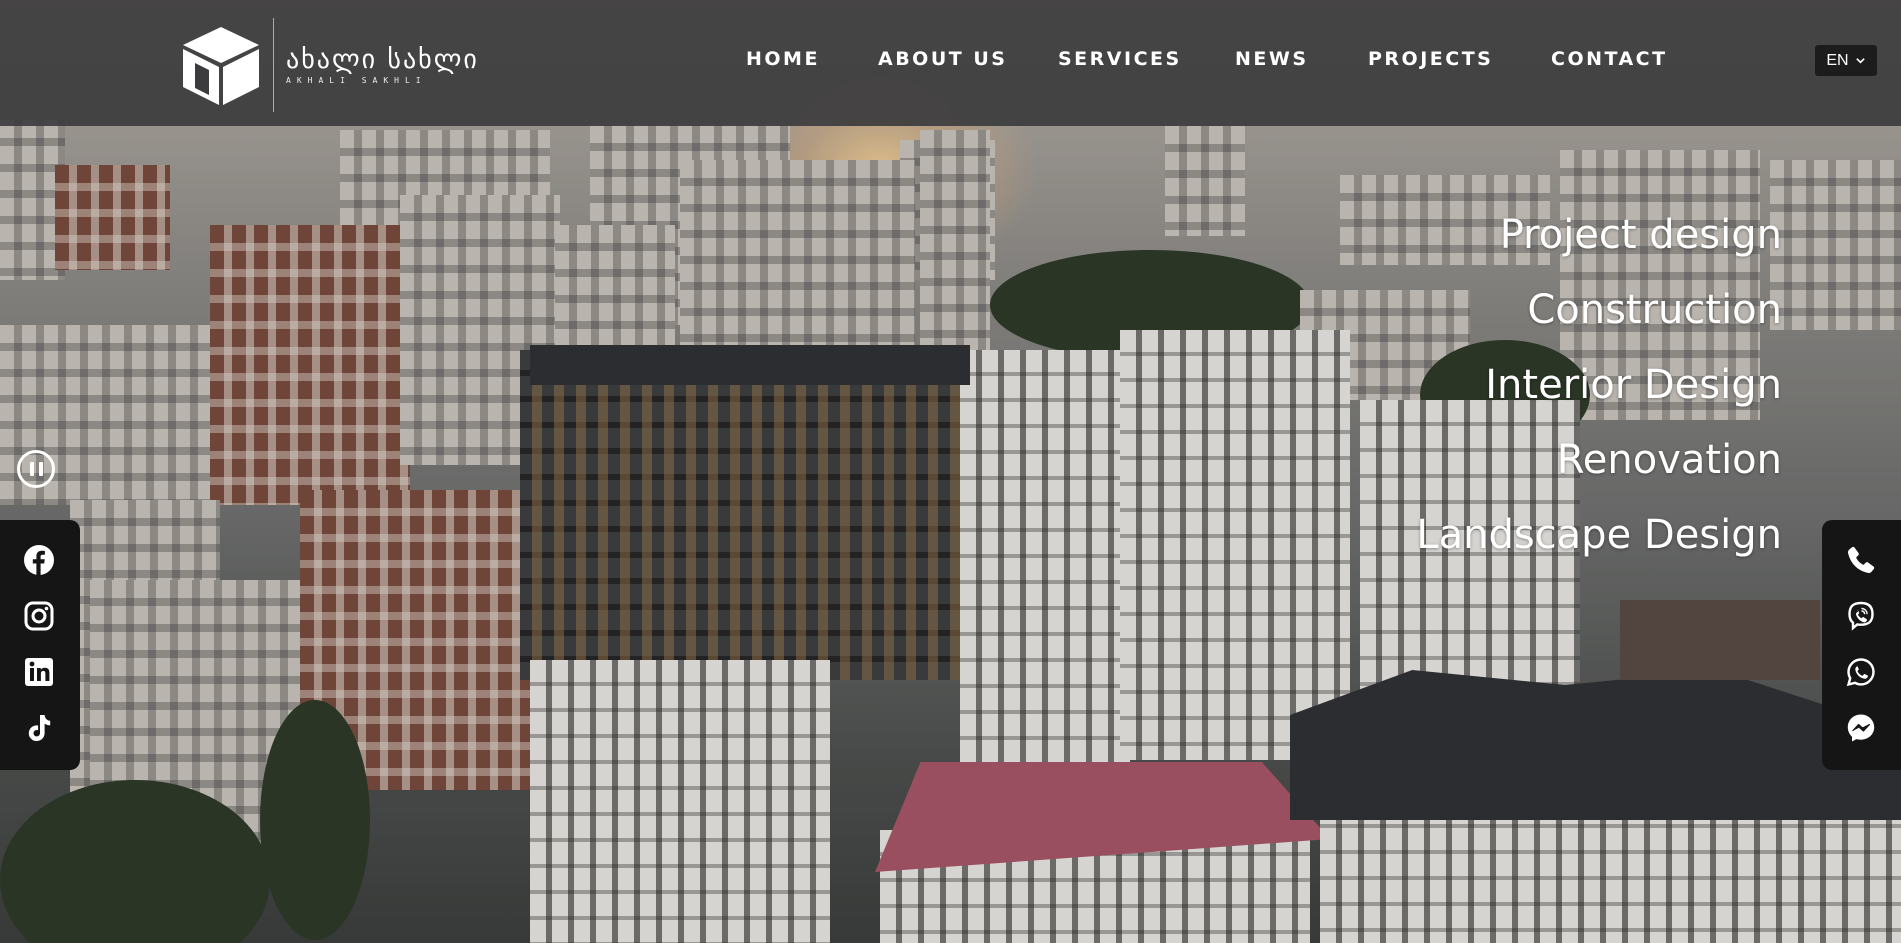 The height and width of the screenshot is (943, 1901). Describe the element at coordinates (1599, 460) in the screenshot. I see `service-renovation: Renovation` at that location.